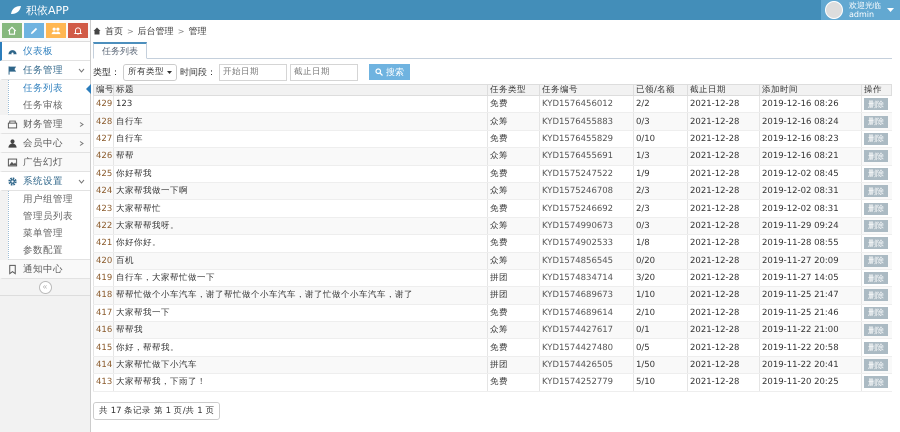 The image size is (900, 432). I want to click on app-name: 积依APP, so click(47, 10).